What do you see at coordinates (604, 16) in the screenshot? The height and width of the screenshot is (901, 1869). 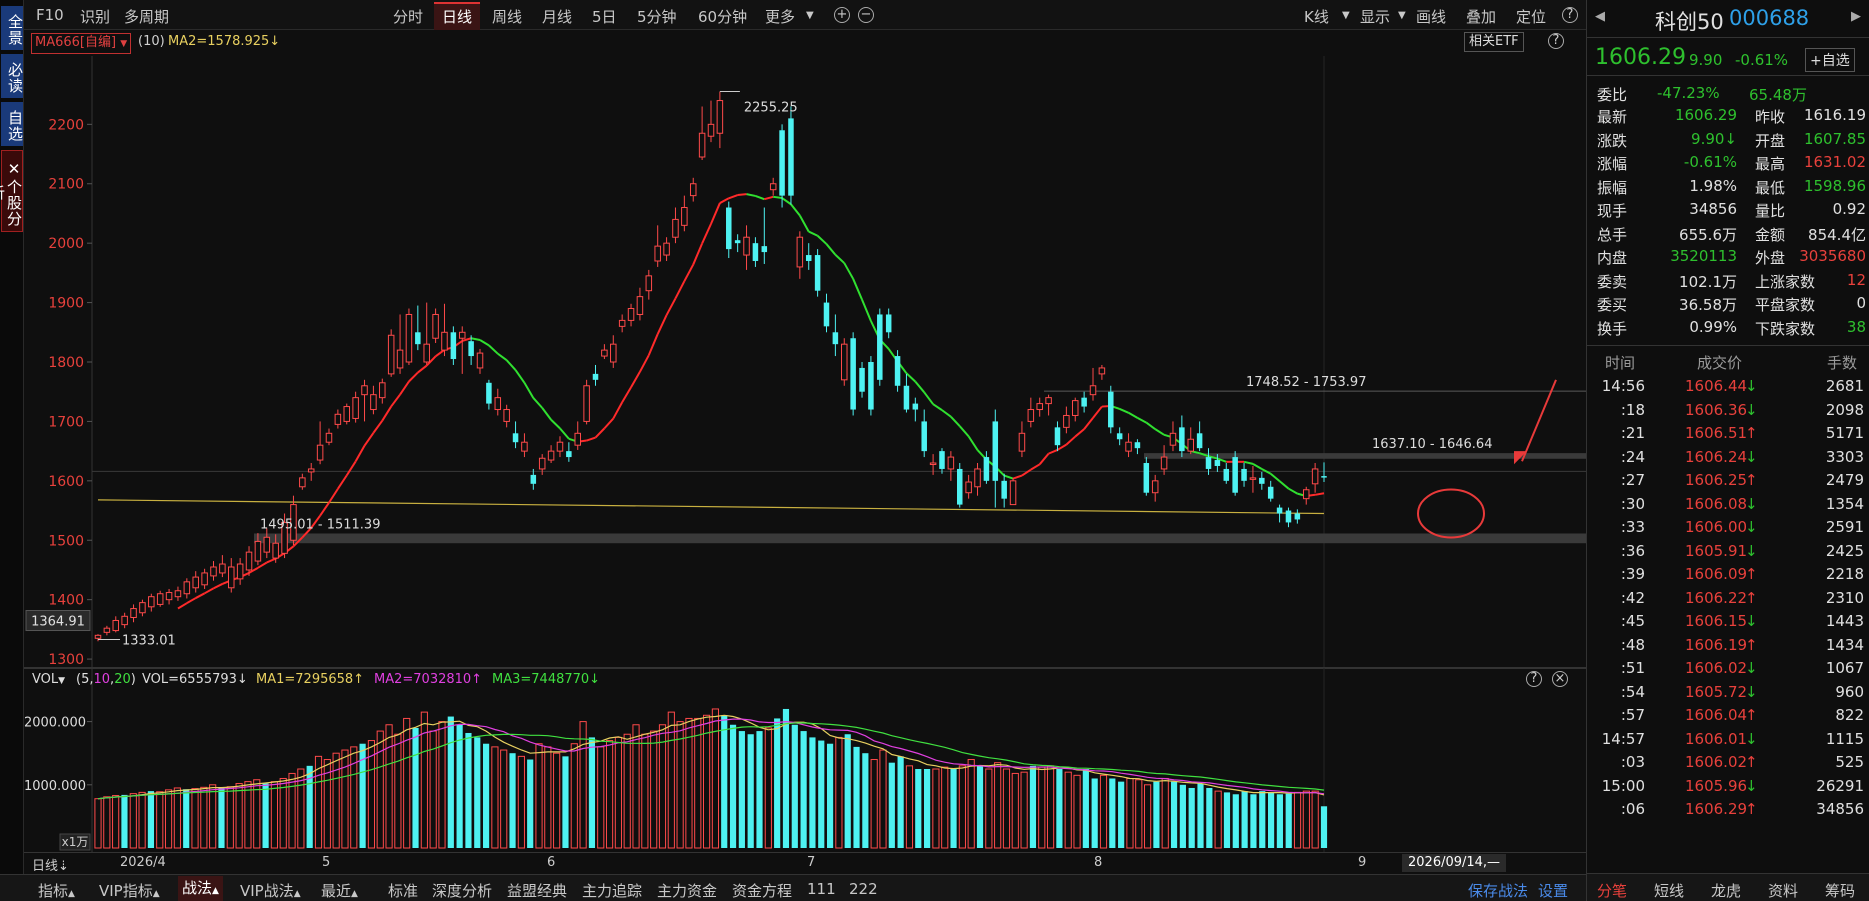 I see `period-tab-5day: 5日` at bounding box center [604, 16].